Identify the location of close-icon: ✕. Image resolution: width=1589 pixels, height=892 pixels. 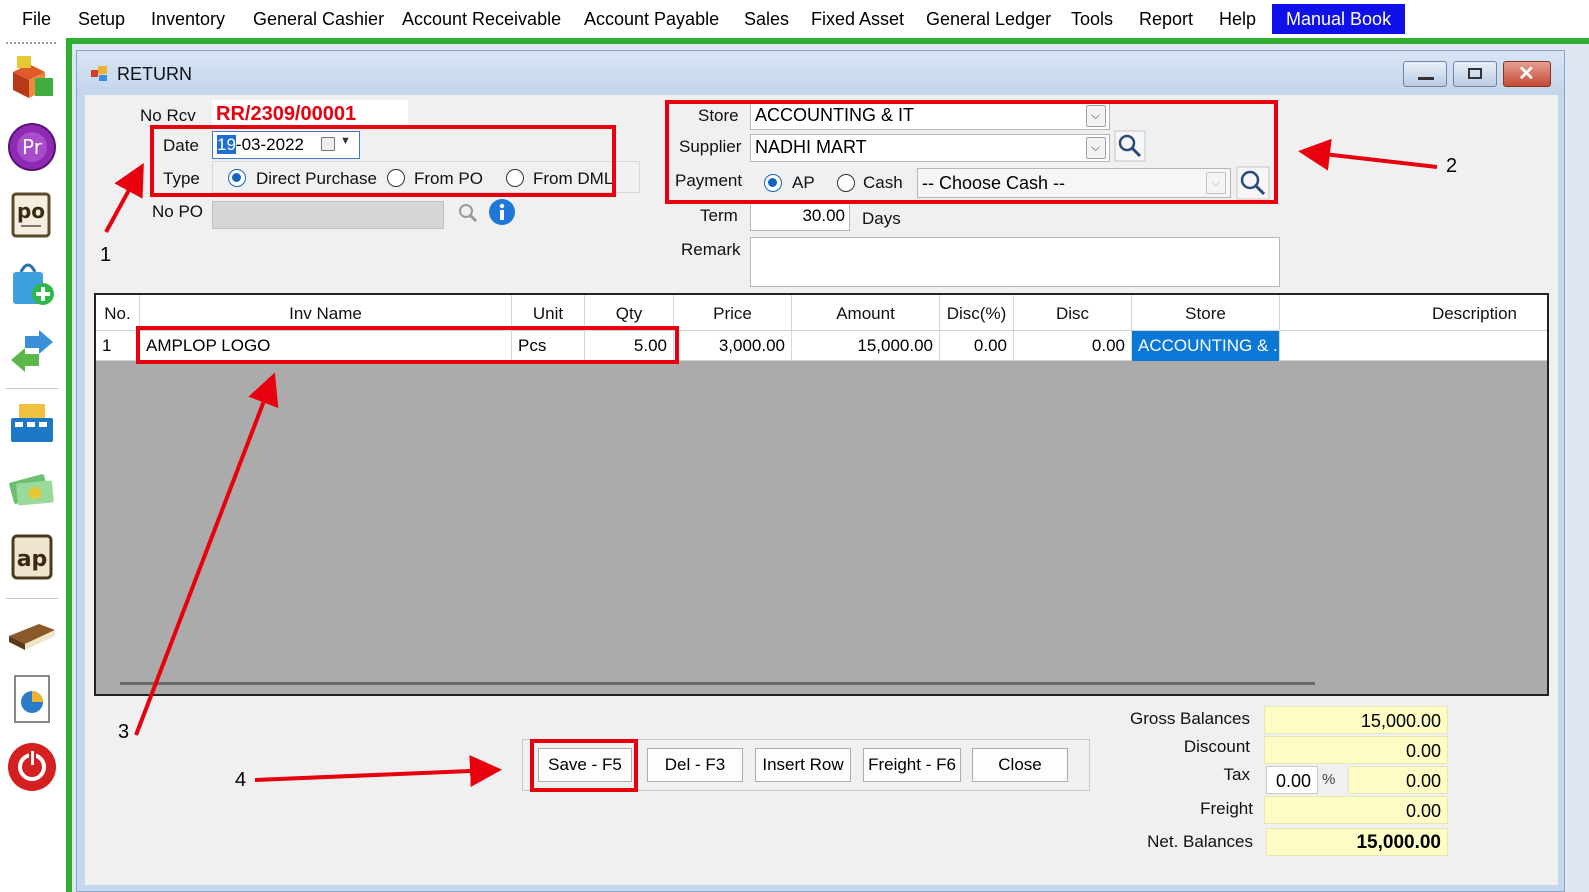
(1526, 74).